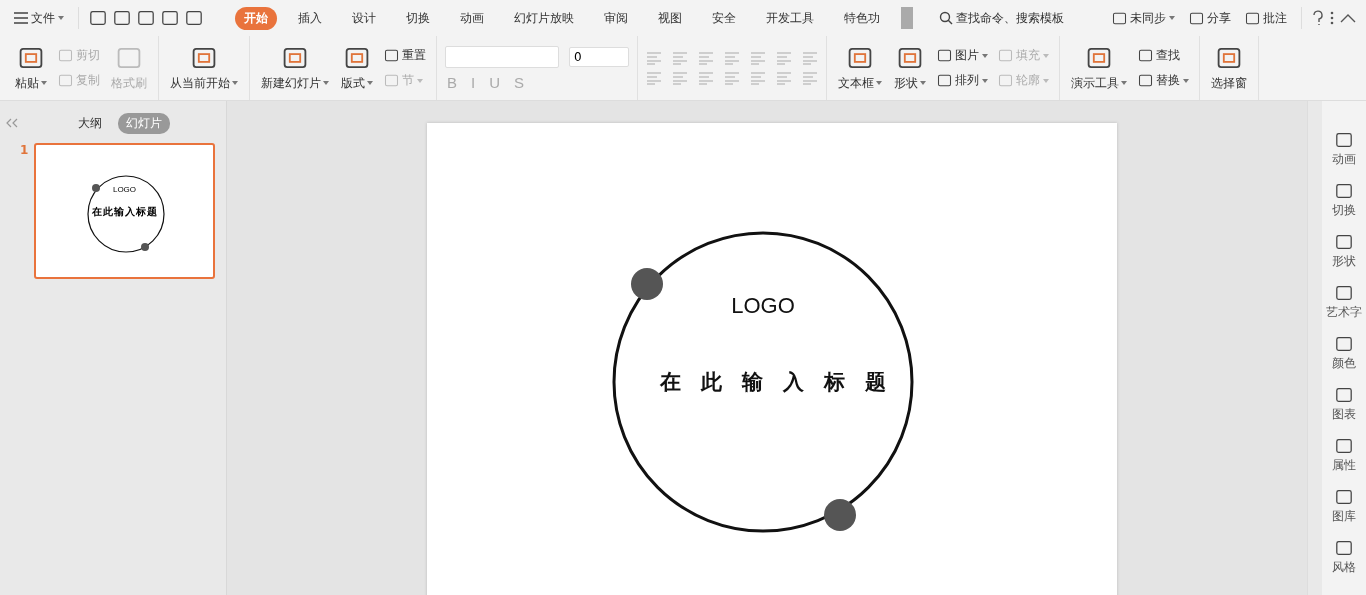 The width and height of the screenshot is (1366, 595). What do you see at coordinates (90, 123) in the screenshot?
I see `panel-tab: 大纲` at bounding box center [90, 123].